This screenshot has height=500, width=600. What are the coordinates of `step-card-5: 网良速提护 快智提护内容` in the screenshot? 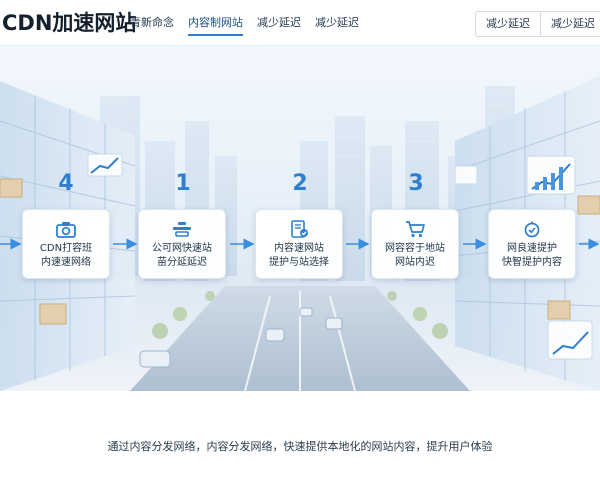 It's located at (532, 244).